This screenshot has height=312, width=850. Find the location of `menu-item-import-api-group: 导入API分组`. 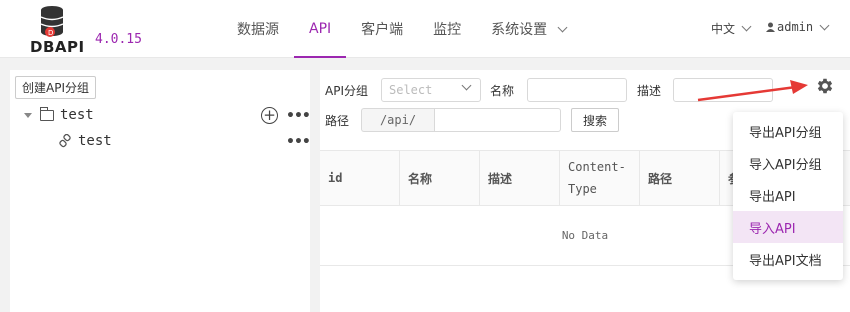

menu-item-import-api-group: 导入API分组 is located at coordinates (788, 163).